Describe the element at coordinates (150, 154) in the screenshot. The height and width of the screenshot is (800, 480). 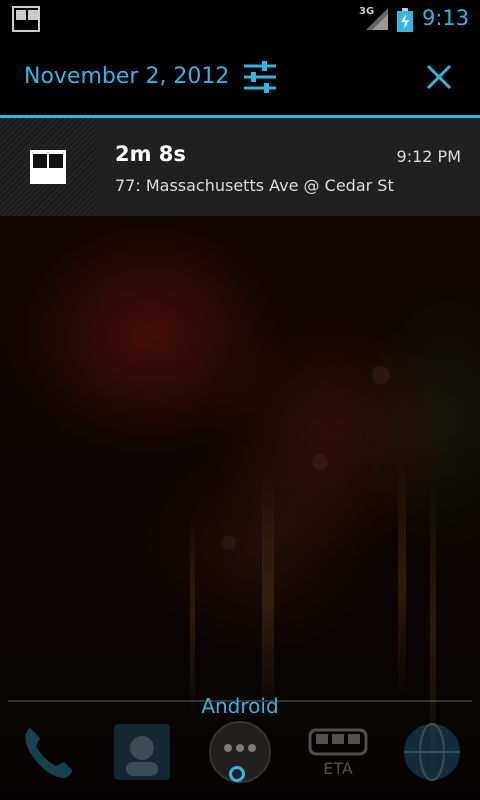
I see `notification-title: 2m 8s` at that location.